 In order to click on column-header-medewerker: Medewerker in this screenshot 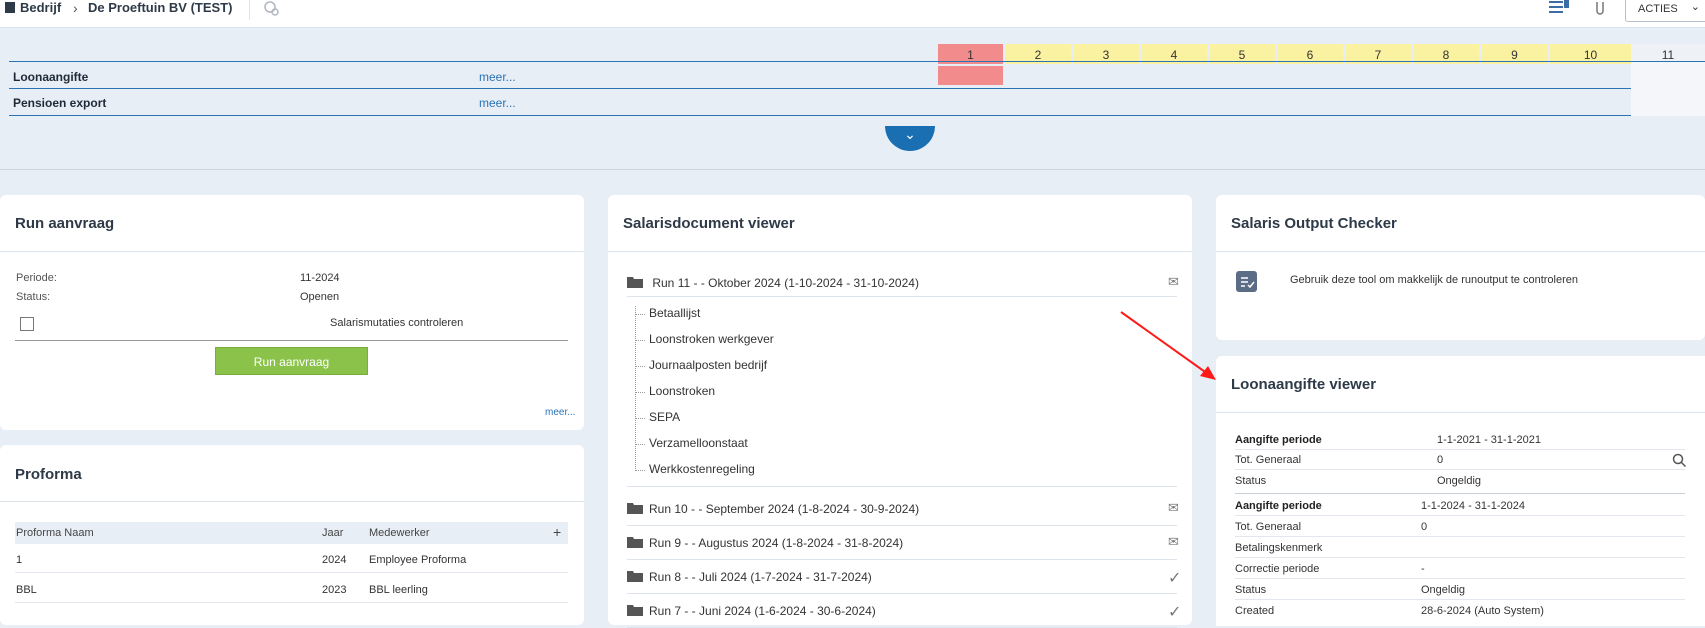, I will do `click(399, 533)`.